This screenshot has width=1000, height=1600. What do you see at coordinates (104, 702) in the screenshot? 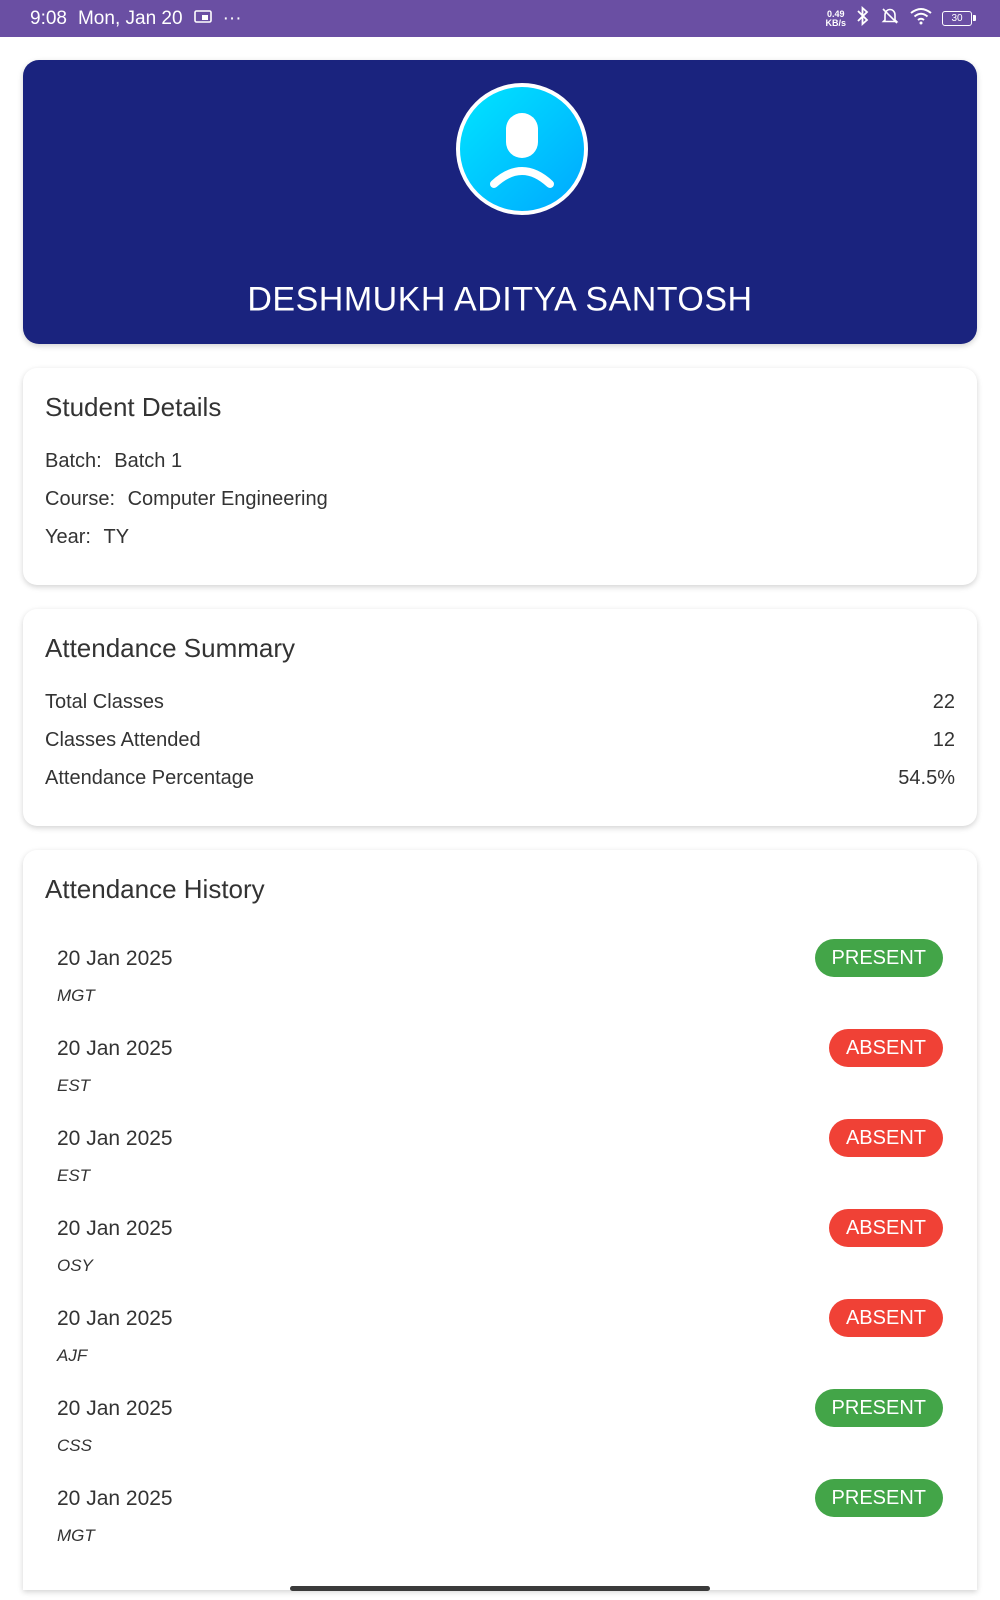
I see `summary-label: Total Classes` at bounding box center [104, 702].